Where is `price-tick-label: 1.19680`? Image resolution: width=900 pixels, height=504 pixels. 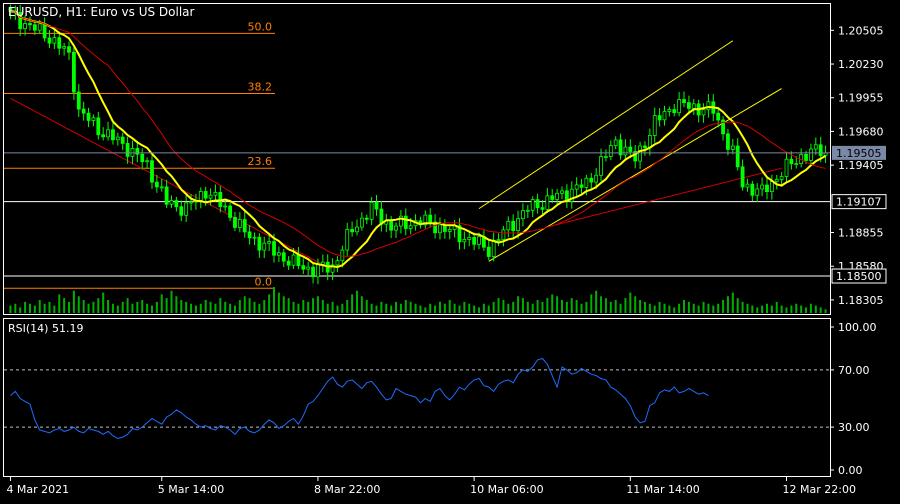
price-tick-label: 1.19680 is located at coordinates (861, 131).